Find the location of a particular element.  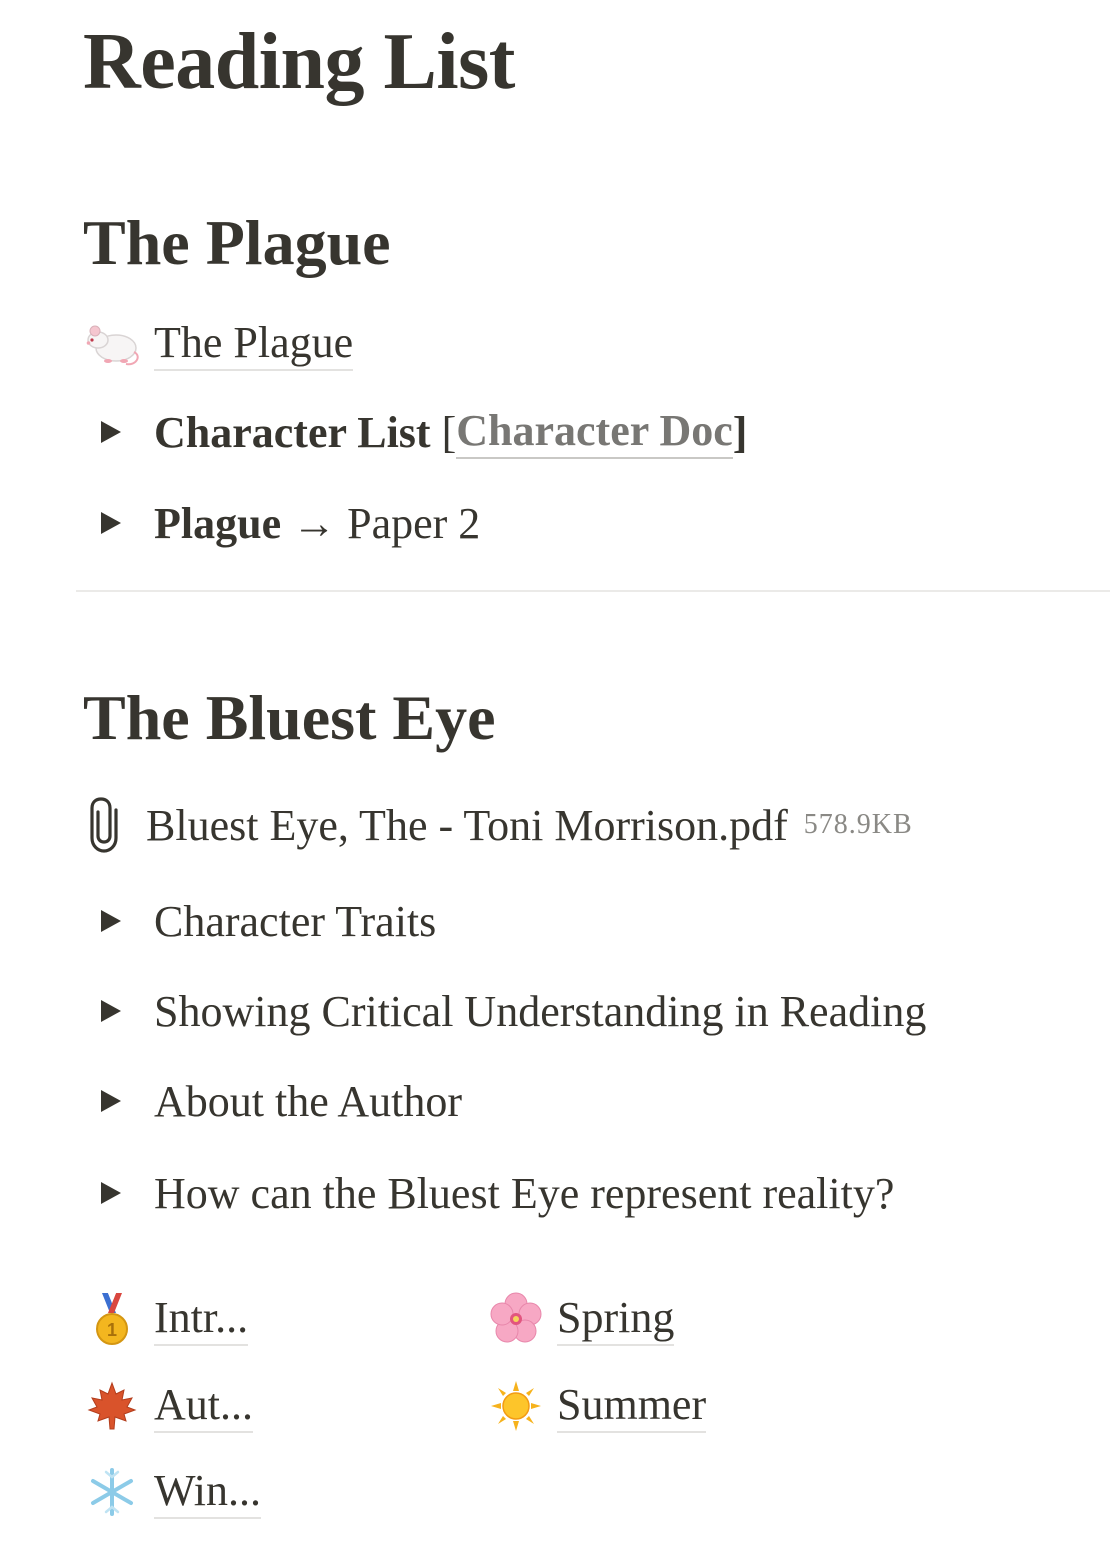

page-link-summer: Summer is located at coordinates (598, 1406).